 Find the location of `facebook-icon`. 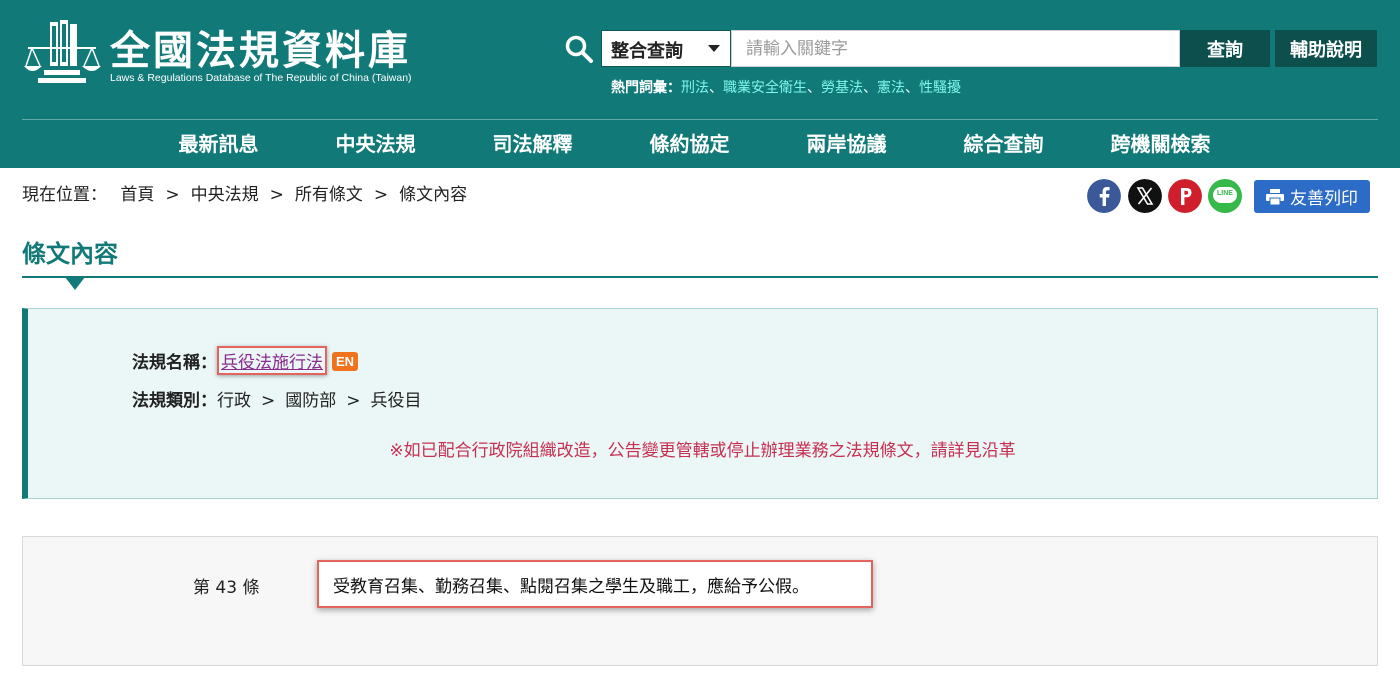

facebook-icon is located at coordinates (1104, 196).